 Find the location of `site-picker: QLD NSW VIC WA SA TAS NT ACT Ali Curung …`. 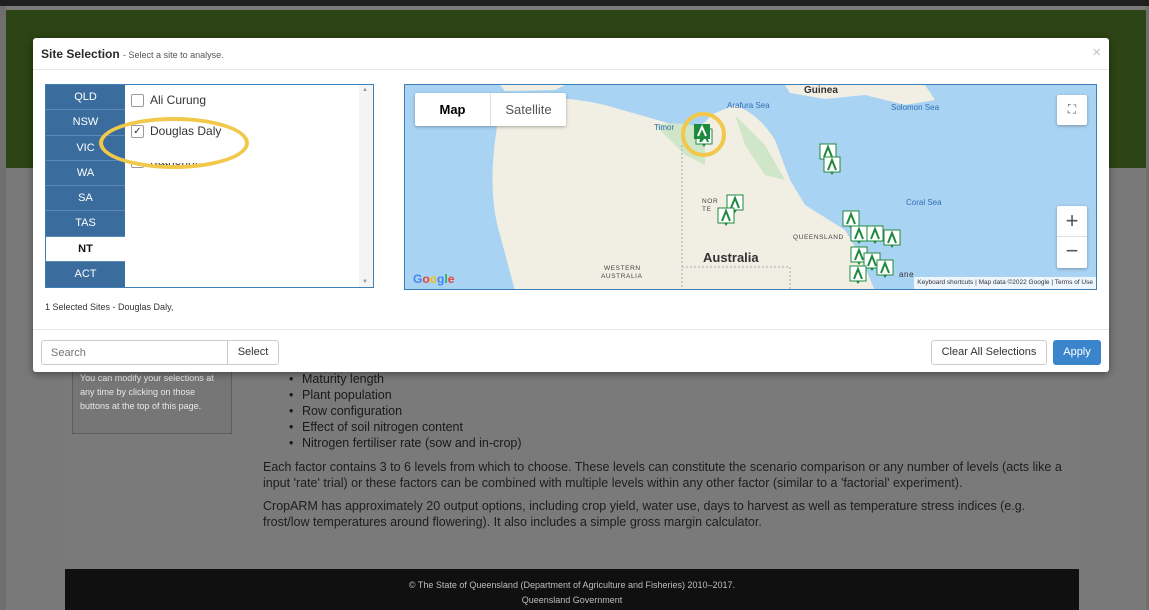

site-picker: QLD NSW VIC WA SA TAS NT ACT Ali Curung … is located at coordinates (209, 186).